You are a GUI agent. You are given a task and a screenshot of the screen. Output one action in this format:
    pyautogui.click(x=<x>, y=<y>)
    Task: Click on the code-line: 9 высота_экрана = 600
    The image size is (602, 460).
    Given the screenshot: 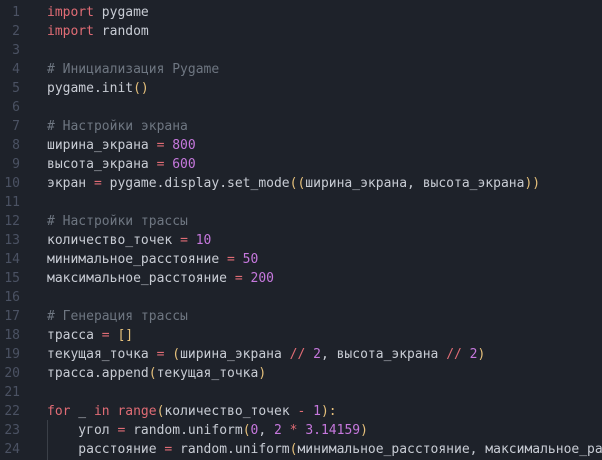 What is the action you would take?
    pyautogui.click(x=301, y=164)
    